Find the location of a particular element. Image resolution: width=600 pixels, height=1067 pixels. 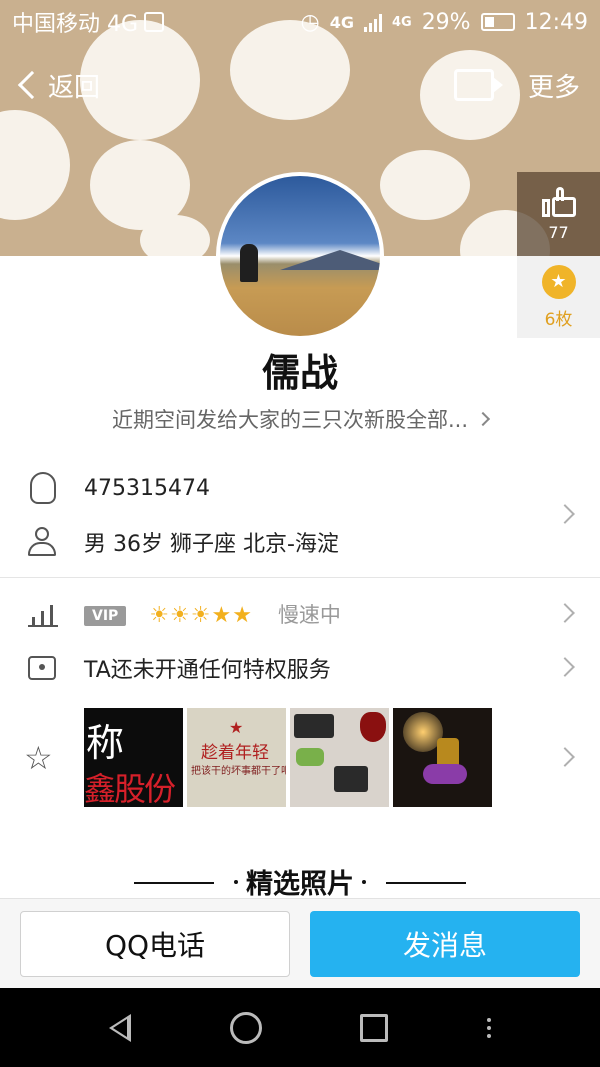

photo-wall: 称 鑫股份 ★ 趁着年轻 把该干的坏事都干了吧 is located at coordinates (288, 757).